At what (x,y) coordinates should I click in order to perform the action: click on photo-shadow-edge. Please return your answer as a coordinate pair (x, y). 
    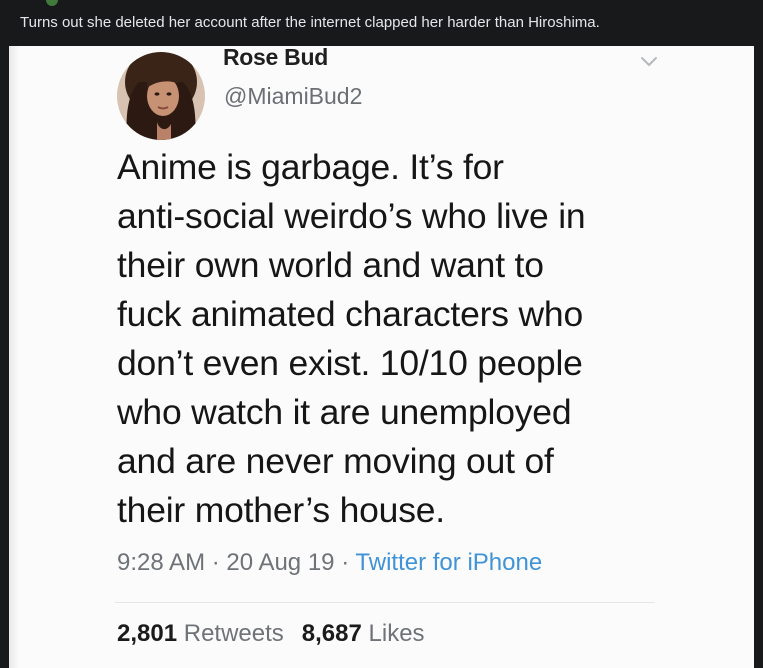
    Looking at the image, I should click on (14, 357).